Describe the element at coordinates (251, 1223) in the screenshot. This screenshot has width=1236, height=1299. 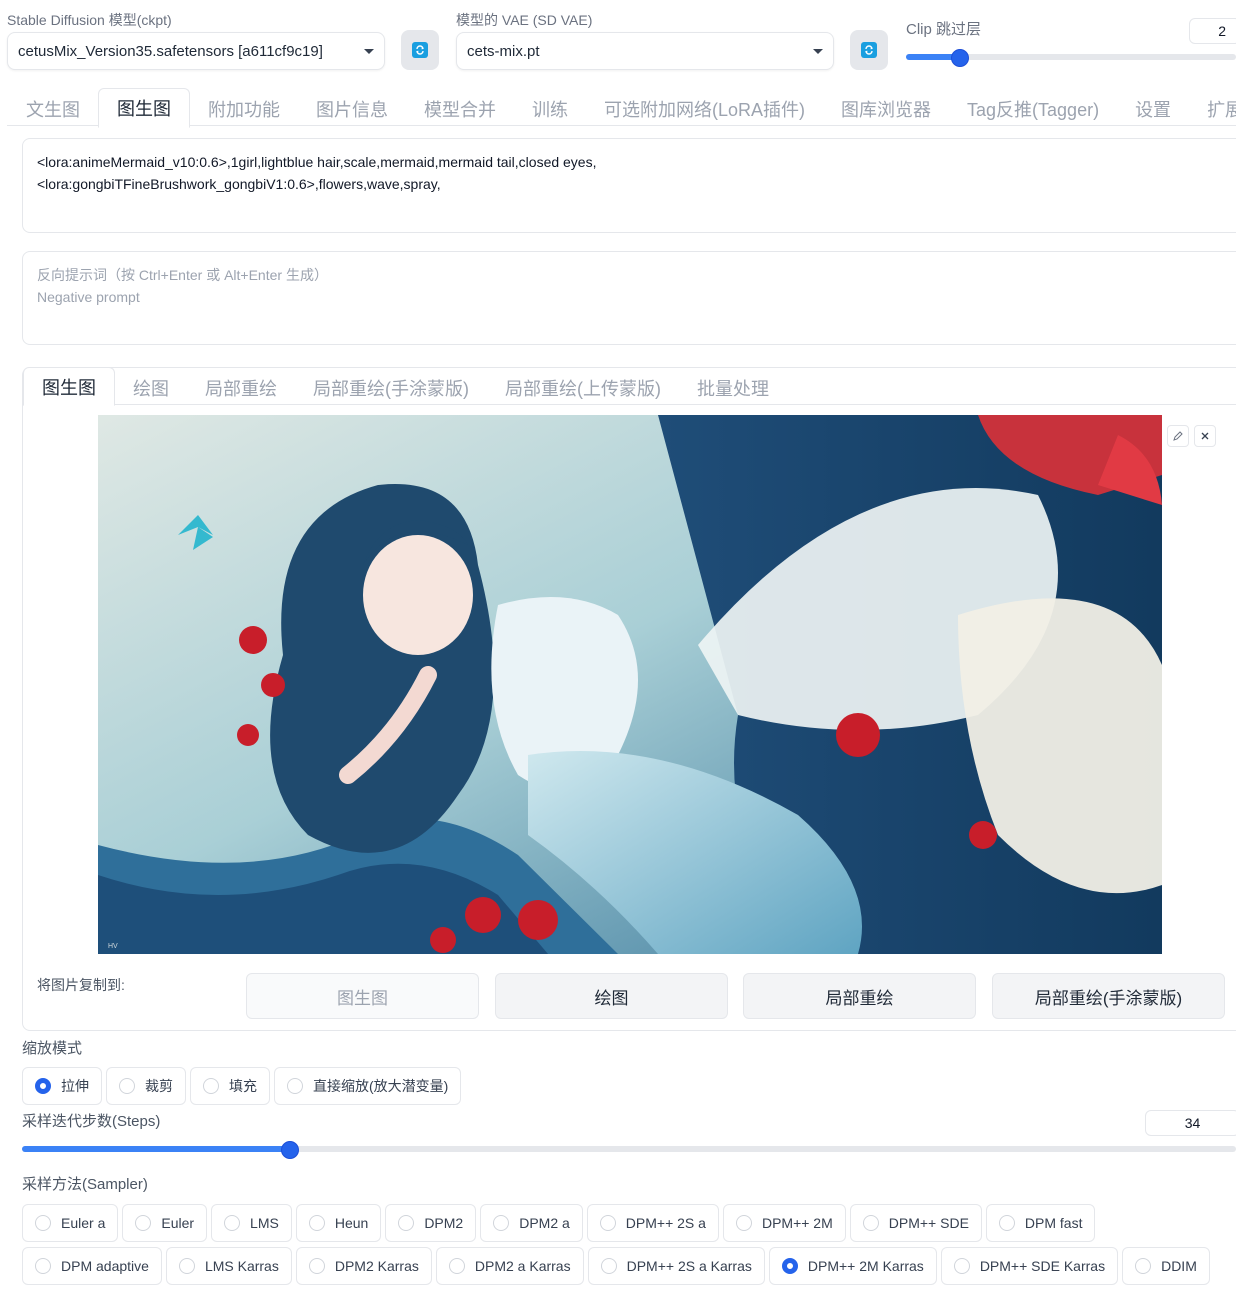
I see `sampler-option-lms: LMS` at that location.